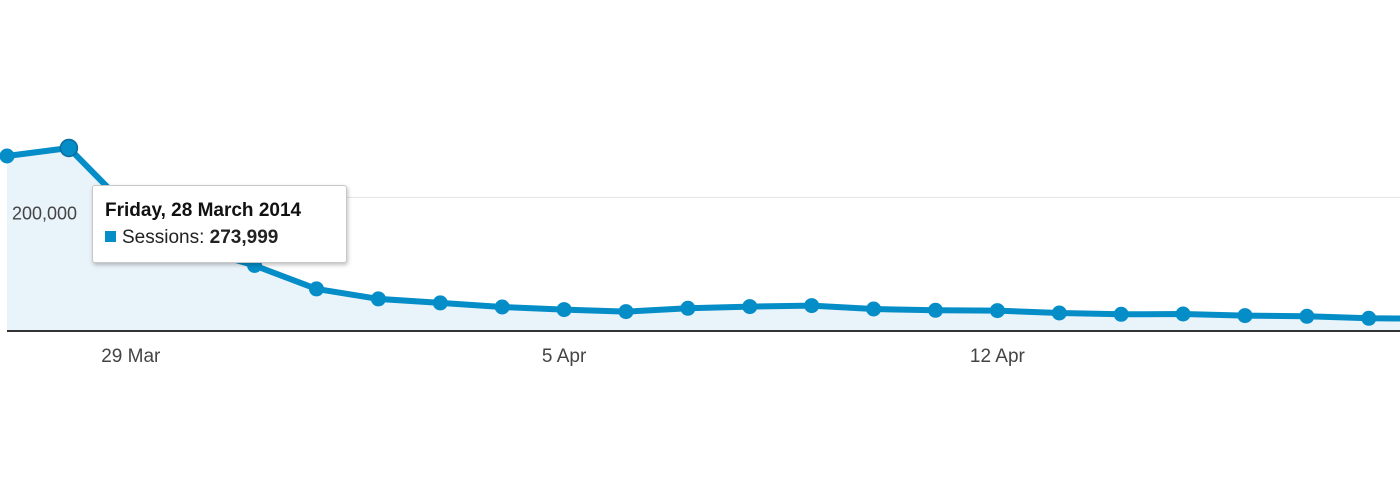  Describe the element at coordinates (163, 237) in the screenshot. I see `tooltip-series-label: Sessions:` at that location.